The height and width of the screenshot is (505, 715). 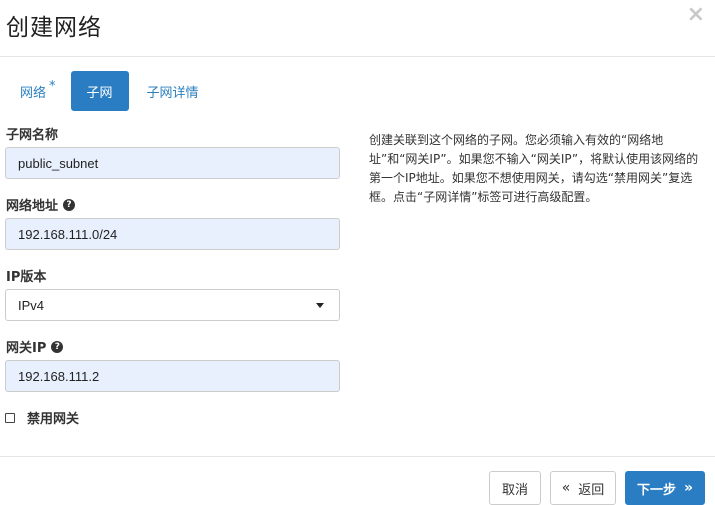 I want to click on gateway-ip-label-text: 网关IP, so click(x=26, y=348).